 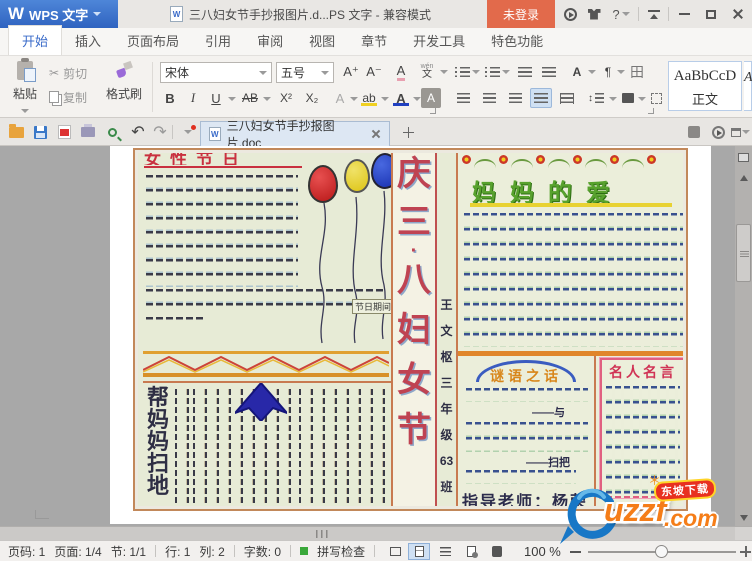 What do you see at coordinates (489, 98) in the screenshot?
I see `align-center-button` at bounding box center [489, 98].